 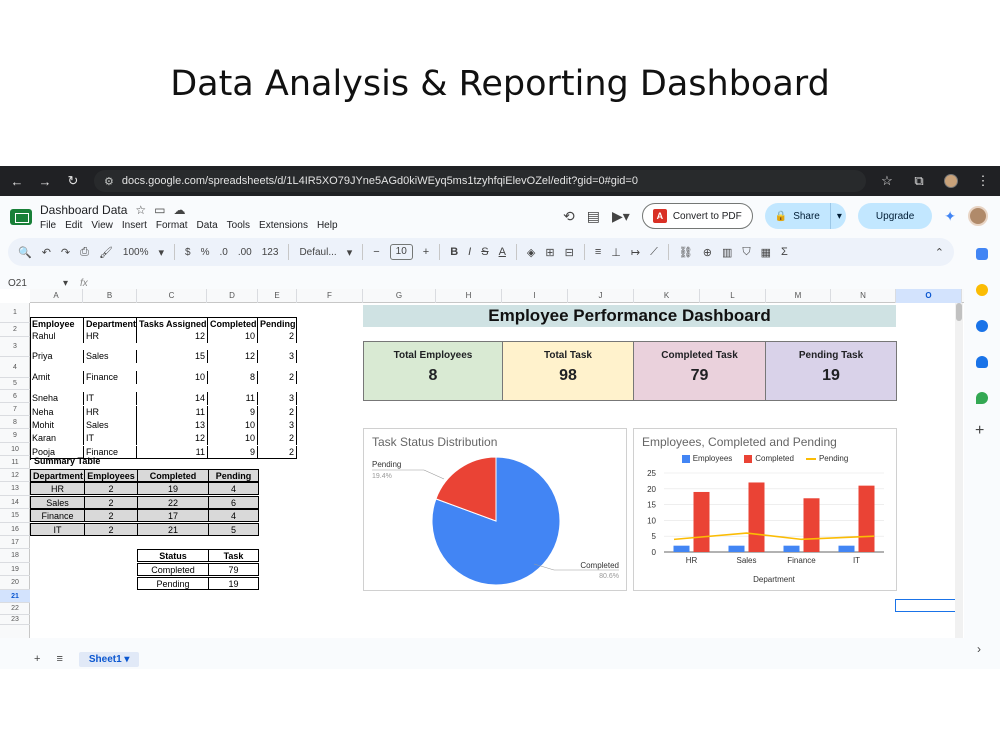 What do you see at coordinates (15, 330) in the screenshot?
I see `row-header: 2` at bounding box center [15, 330].